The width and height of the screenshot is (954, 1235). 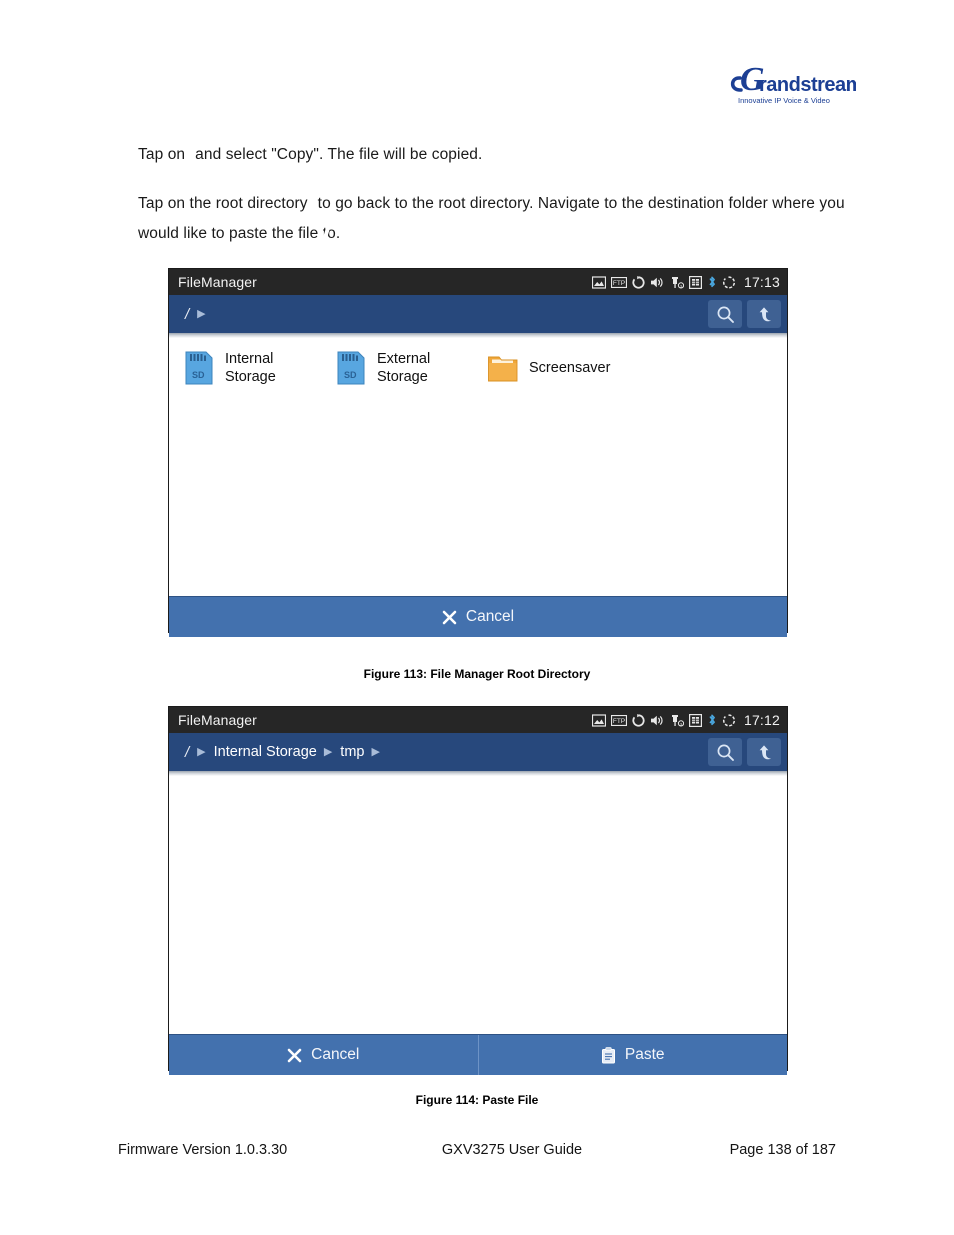 What do you see at coordinates (784, 100) in the screenshot?
I see `svg-text: Innovative IP Voice & Video` at bounding box center [784, 100].